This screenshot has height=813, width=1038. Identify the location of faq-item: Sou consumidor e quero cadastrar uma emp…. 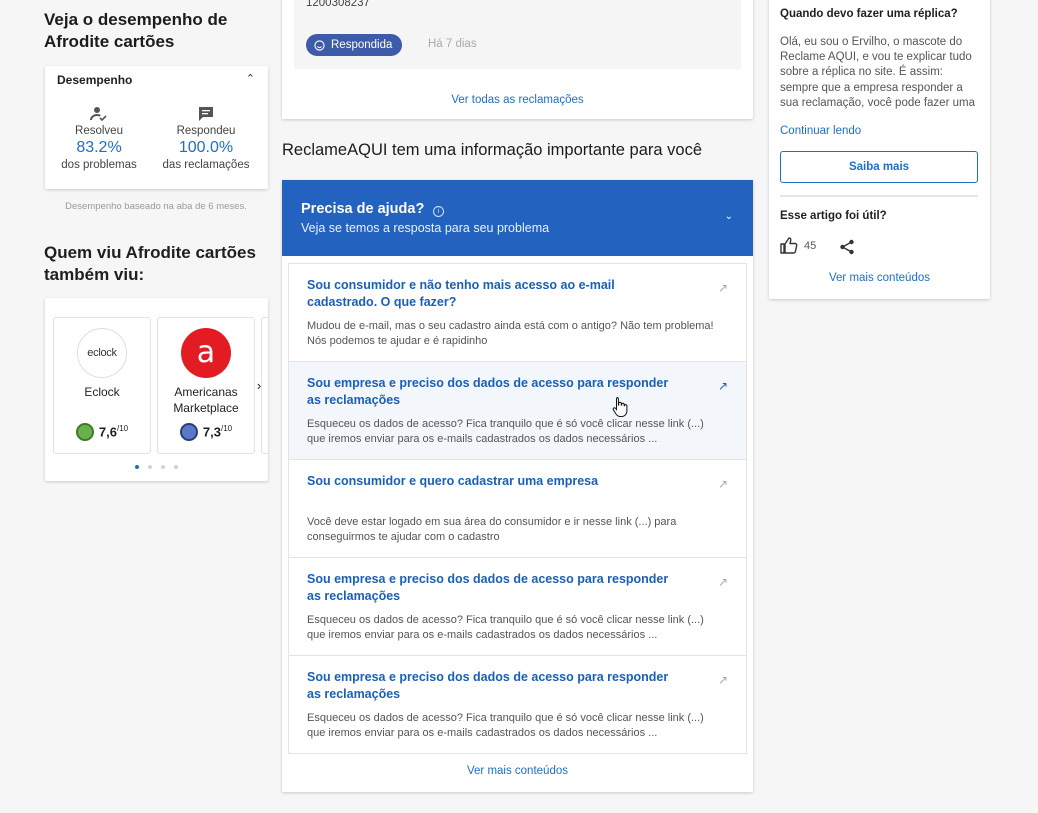
(517, 509).